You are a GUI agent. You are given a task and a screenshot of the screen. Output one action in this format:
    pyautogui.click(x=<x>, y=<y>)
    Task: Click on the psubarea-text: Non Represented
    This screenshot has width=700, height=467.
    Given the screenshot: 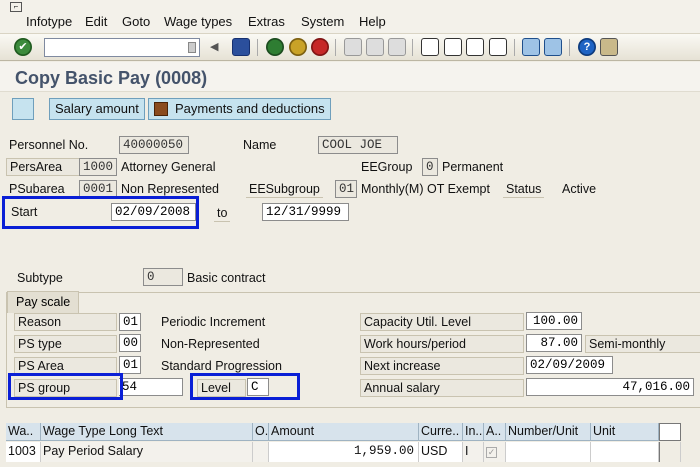 What is the action you would take?
    pyautogui.click(x=170, y=189)
    